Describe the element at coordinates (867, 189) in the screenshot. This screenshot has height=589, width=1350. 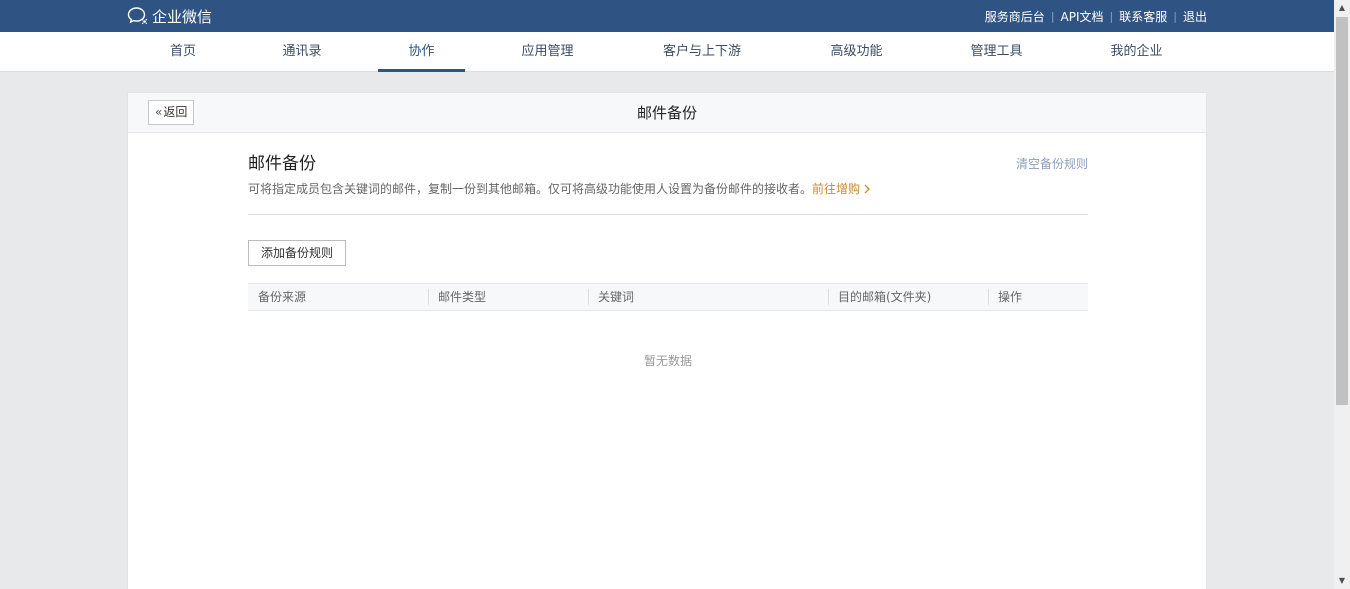
I see `chevron-right-icon` at that location.